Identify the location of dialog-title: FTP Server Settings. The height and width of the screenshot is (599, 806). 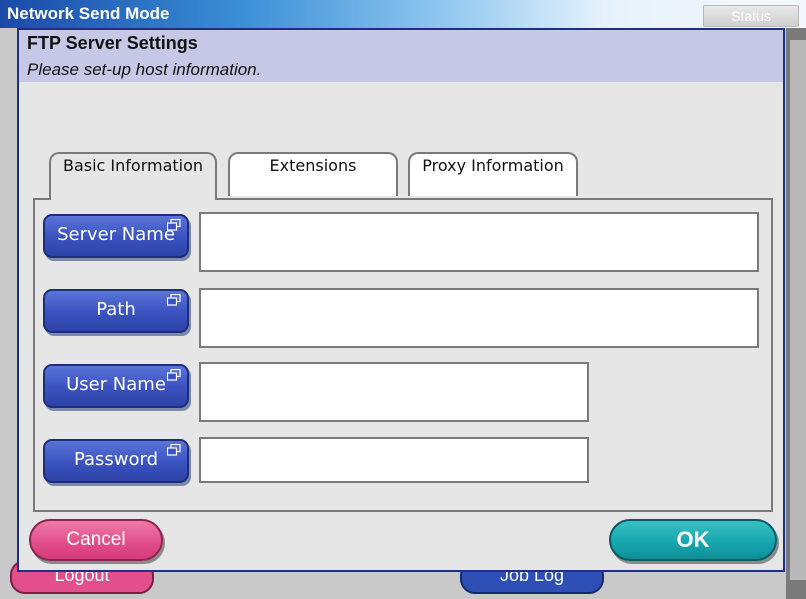
(112, 43).